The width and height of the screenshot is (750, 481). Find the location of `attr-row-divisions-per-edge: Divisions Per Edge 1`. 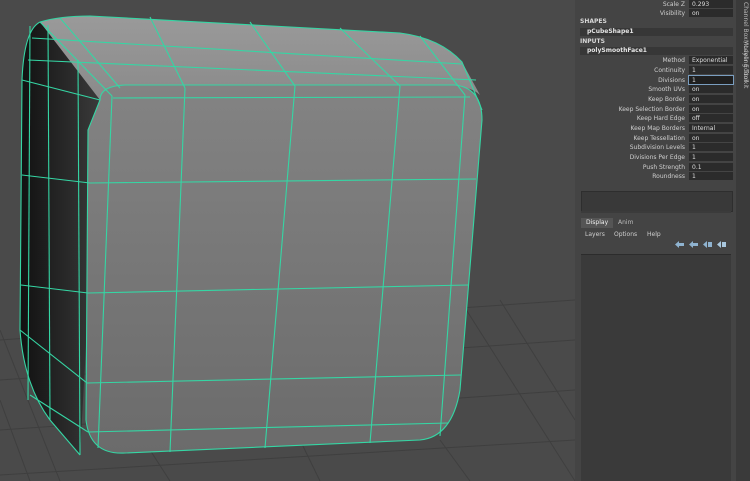

attr-row-divisions-per-edge: Divisions Per Edge 1 is located at coordinates (656, 157).